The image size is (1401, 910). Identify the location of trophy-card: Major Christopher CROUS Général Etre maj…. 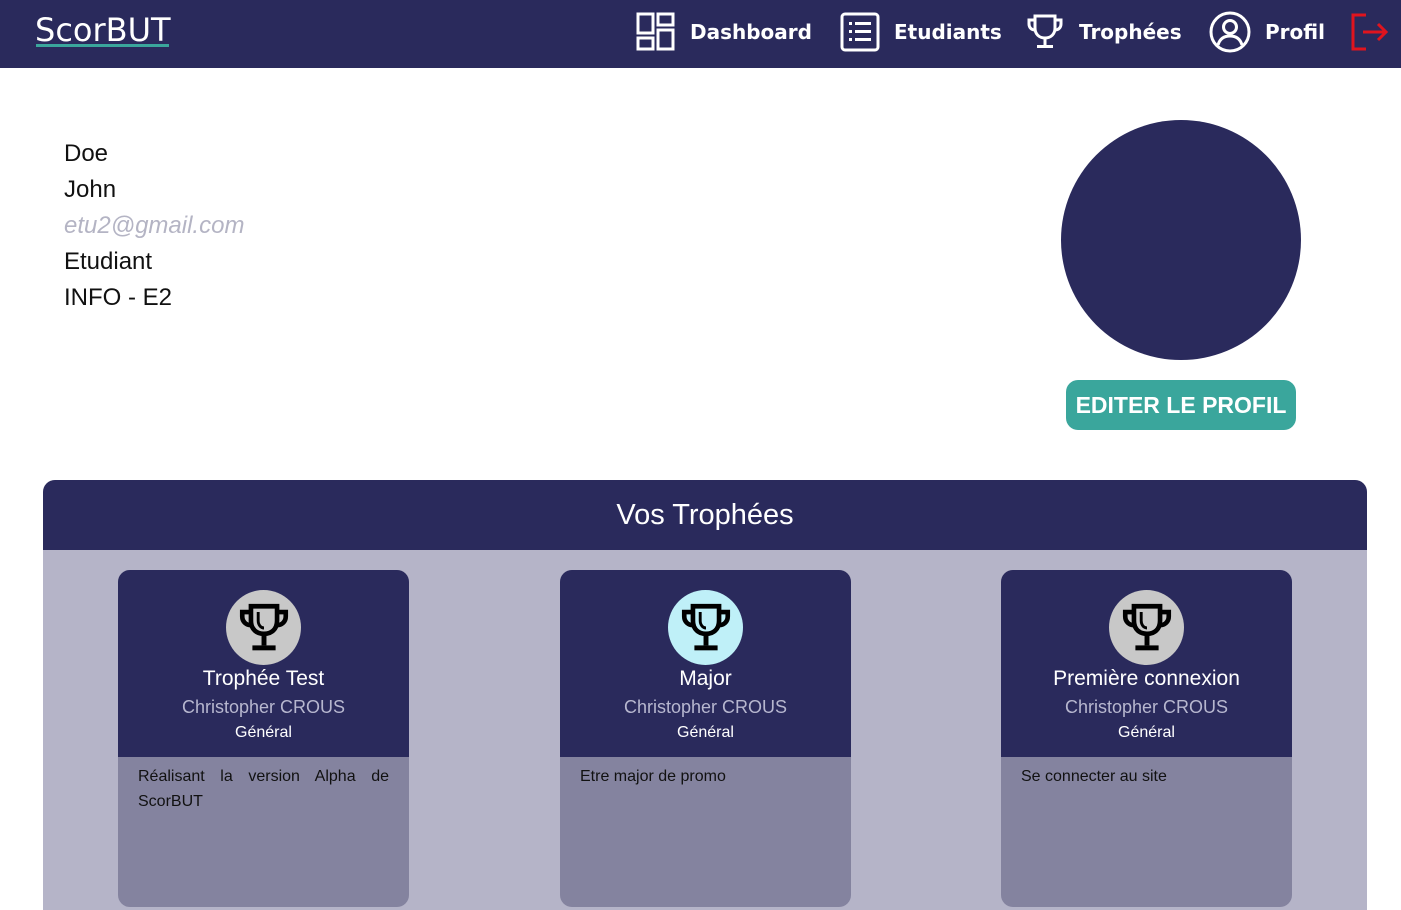
(705, 738).